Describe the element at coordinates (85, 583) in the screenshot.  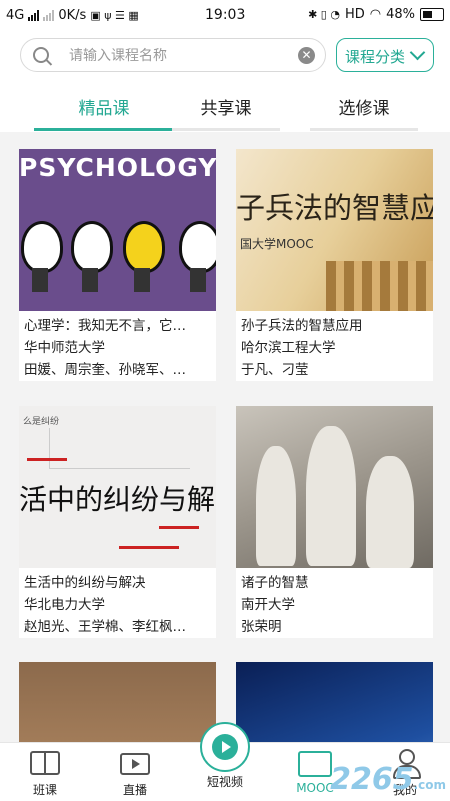
I see `course-title: 生活中的纠纷与解决` at that location.